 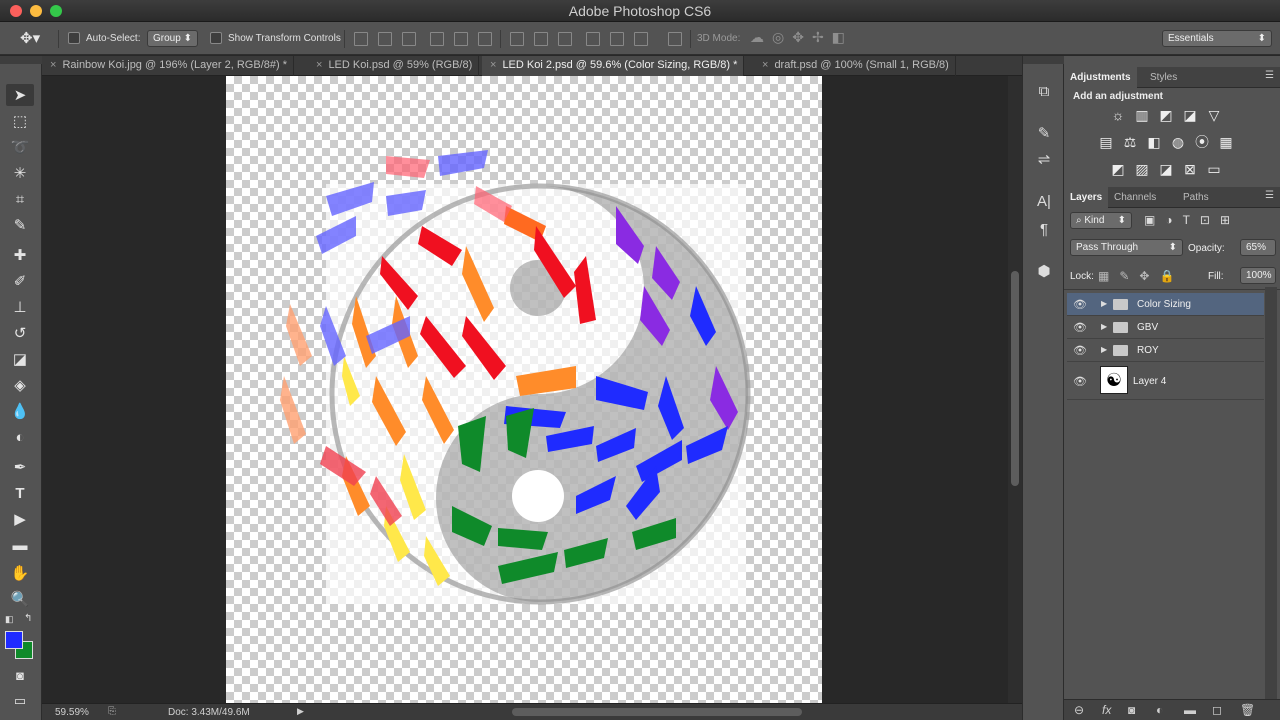 What do you see at coordinates (20, 437) in the screenshot?
I see `dodge-tool-icon: ◐` at bounding box center [20, 437].